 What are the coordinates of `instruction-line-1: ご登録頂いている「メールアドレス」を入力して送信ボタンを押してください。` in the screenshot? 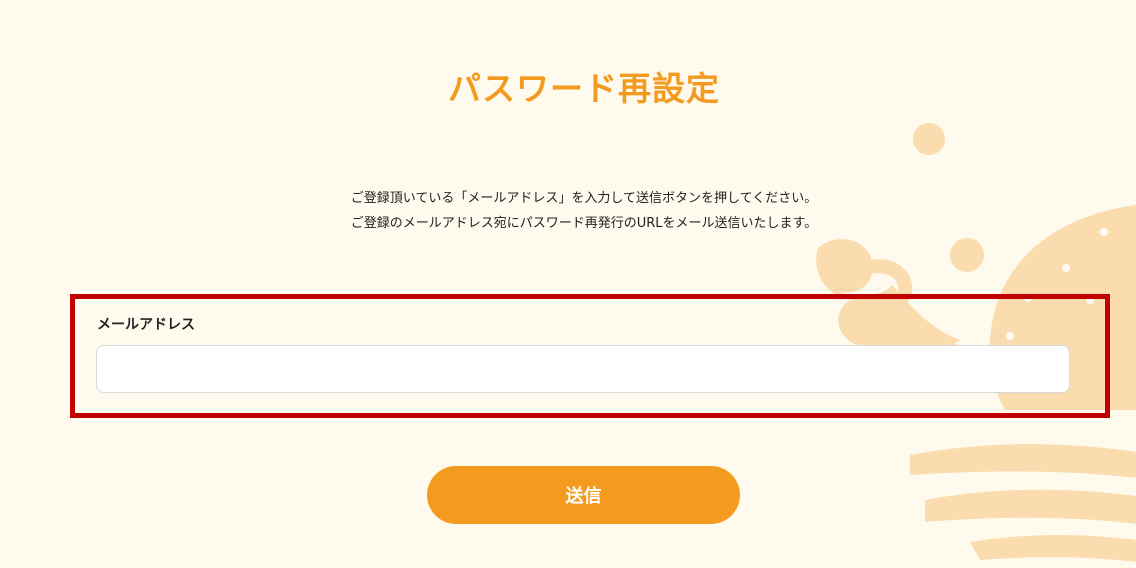 It's located at (584, 198).